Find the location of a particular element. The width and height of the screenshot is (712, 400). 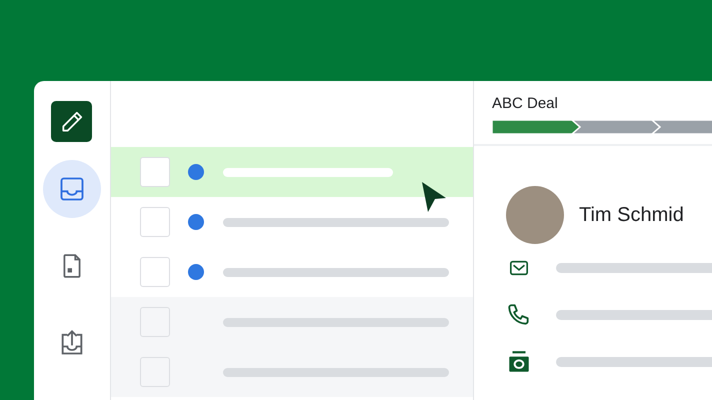

deal-title: ABC Deal is located at coordinates (525, 103).